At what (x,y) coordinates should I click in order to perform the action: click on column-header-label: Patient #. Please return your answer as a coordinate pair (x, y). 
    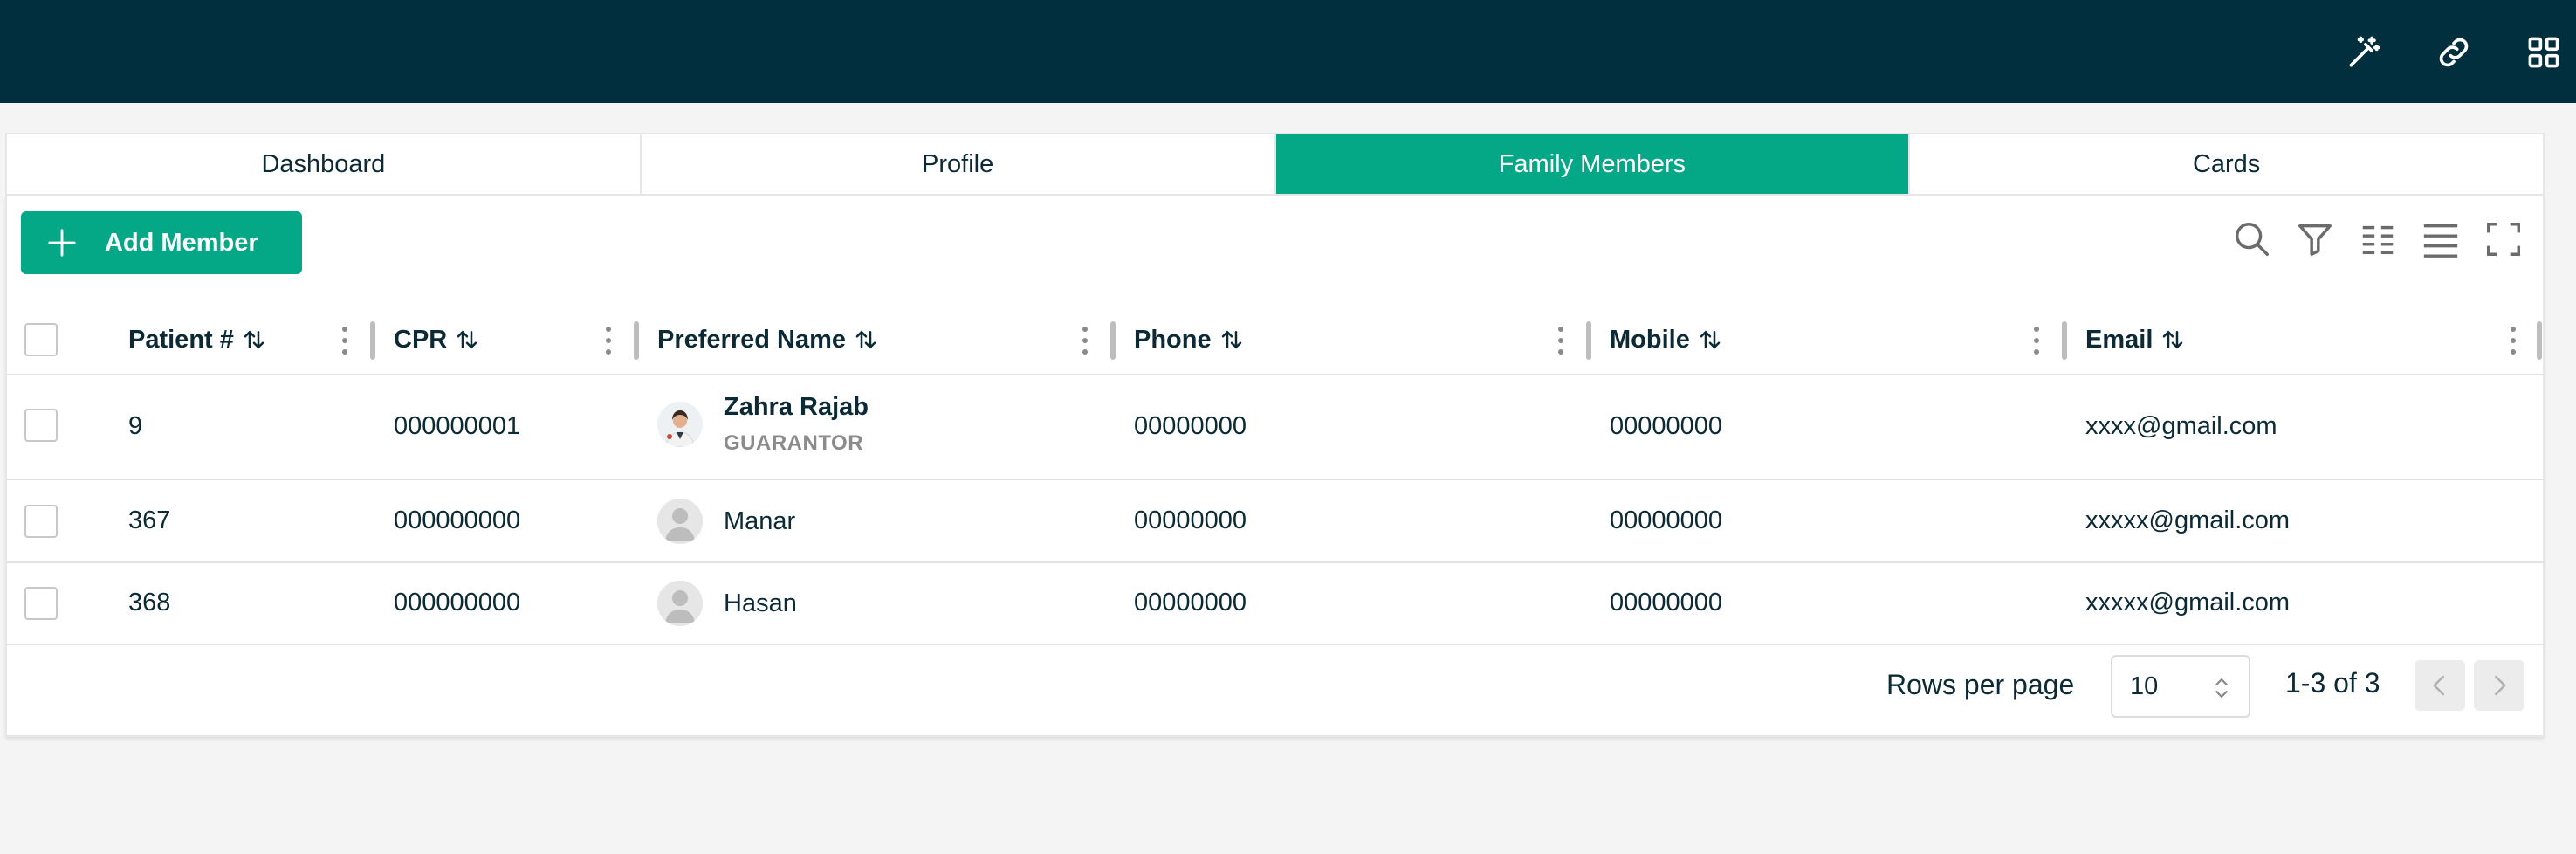
    Looking at the image, I should click on (181, 339).